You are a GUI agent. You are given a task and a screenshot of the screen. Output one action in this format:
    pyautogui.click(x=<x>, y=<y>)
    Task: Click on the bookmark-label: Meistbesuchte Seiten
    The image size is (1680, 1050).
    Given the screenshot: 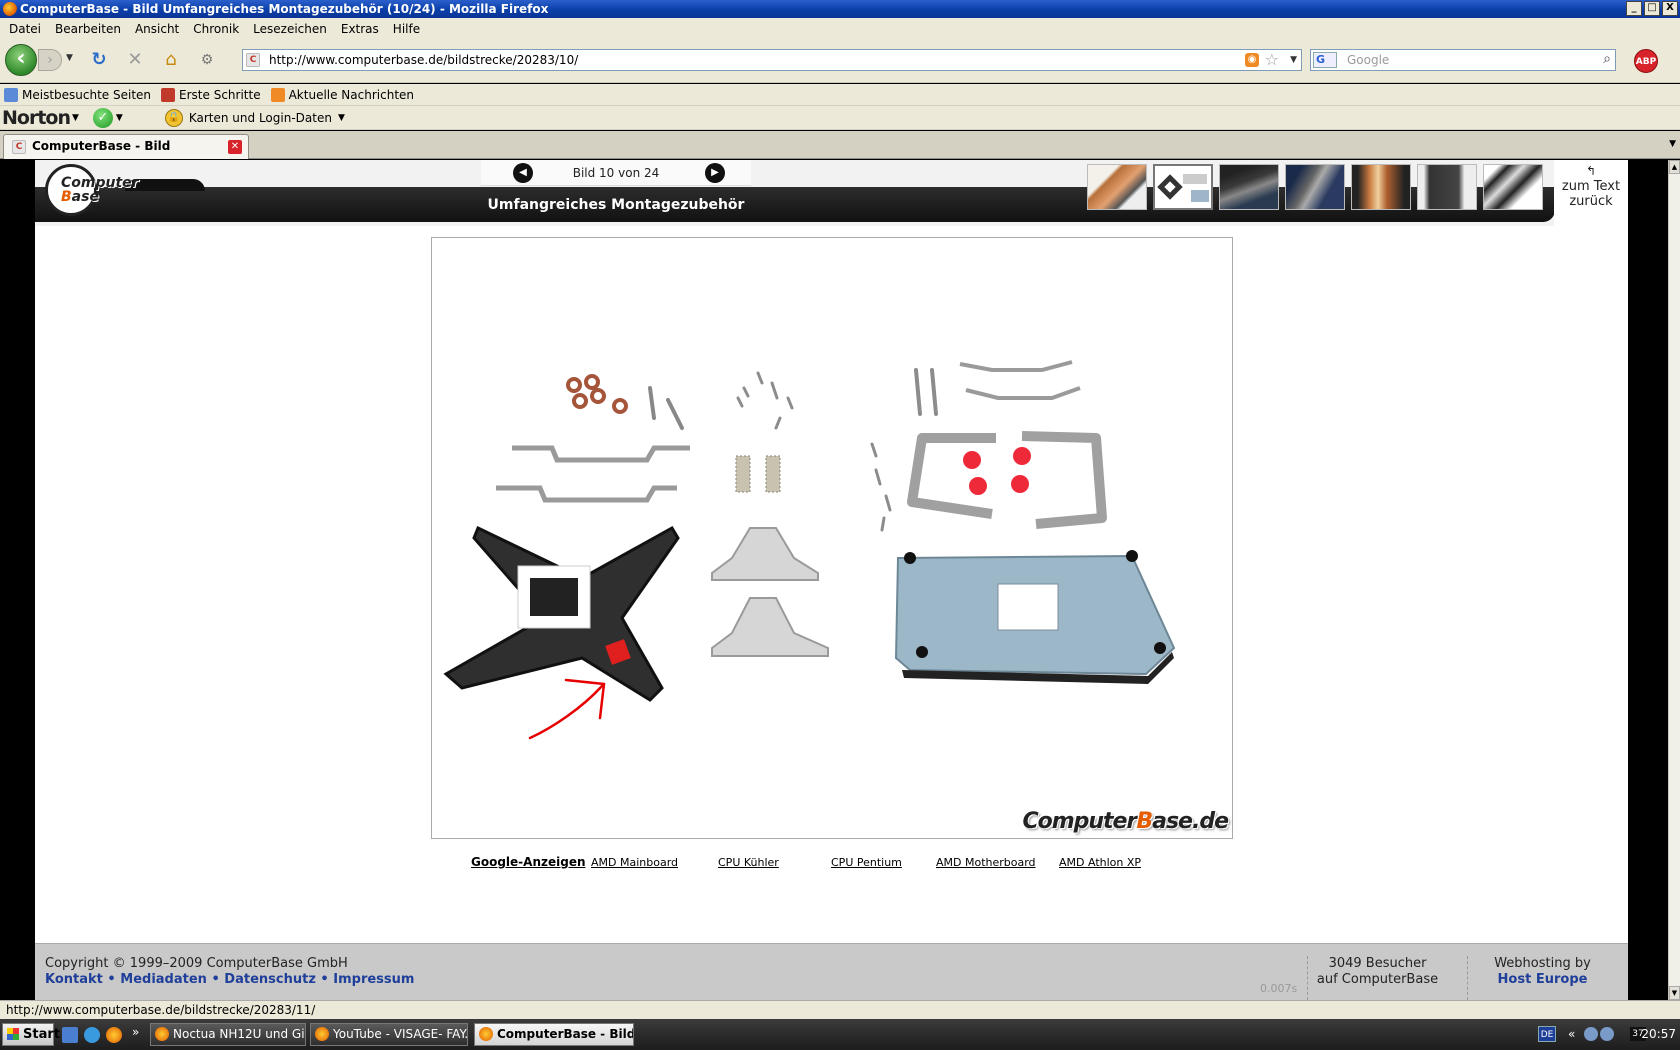 What is the action you would take?
    pyautogui.click(x=87, y=94)
    